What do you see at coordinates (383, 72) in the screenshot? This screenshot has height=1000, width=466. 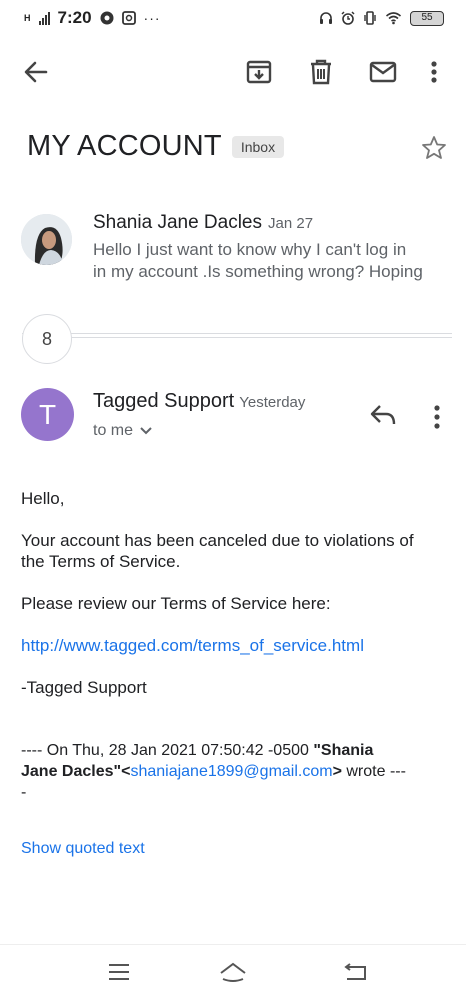 I see `mail-icon` at bounding box center [383, 72].